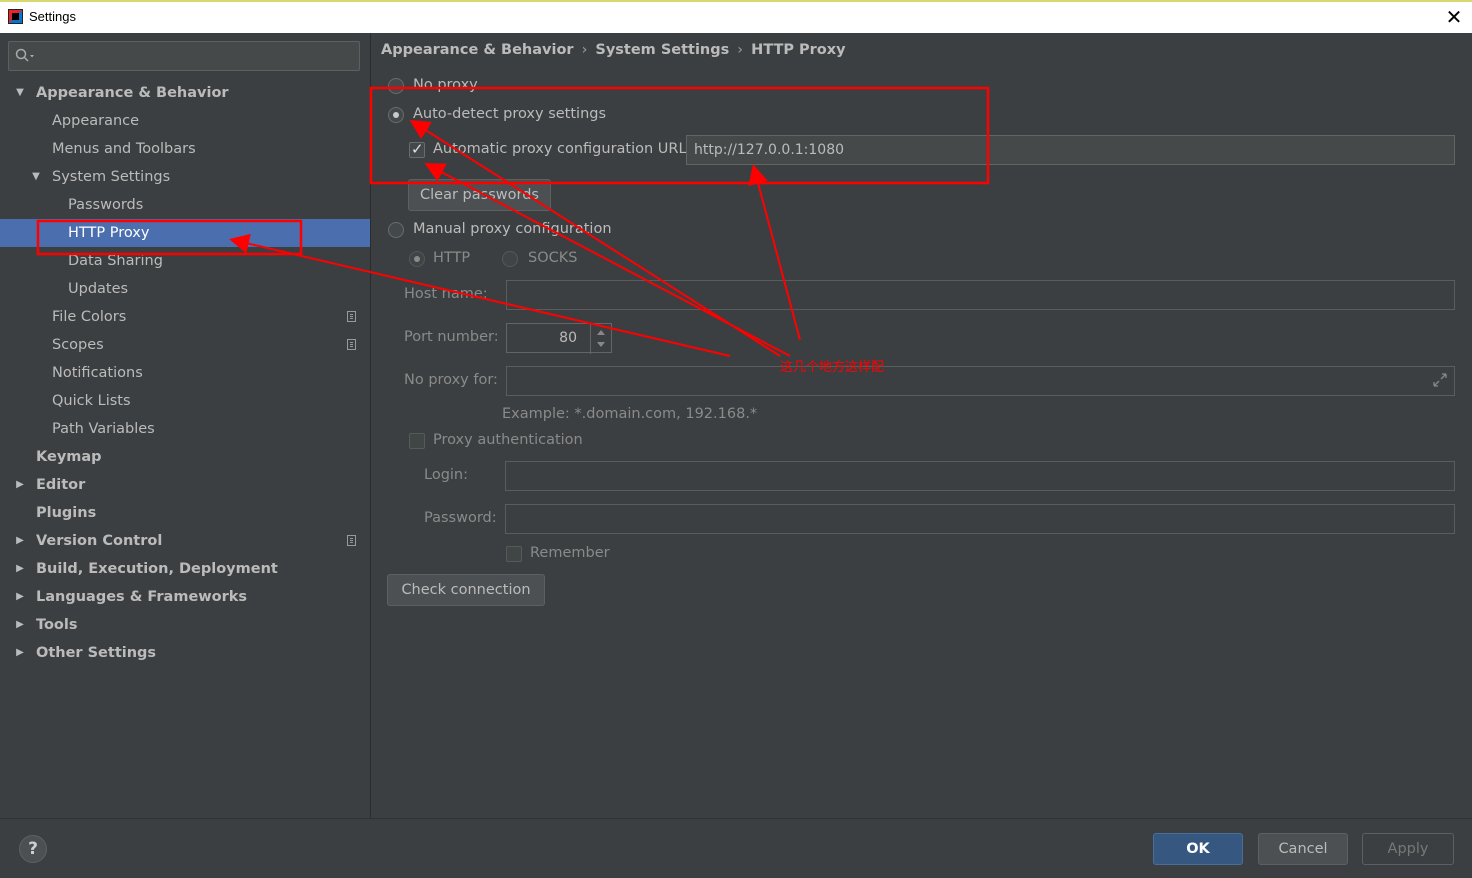 Image resolution: width=1472 pixels, height=878 pixels. Describe the element at coordinates (1303, 849) in the screenshot. I see `cancel-button: Cancel` at that location.